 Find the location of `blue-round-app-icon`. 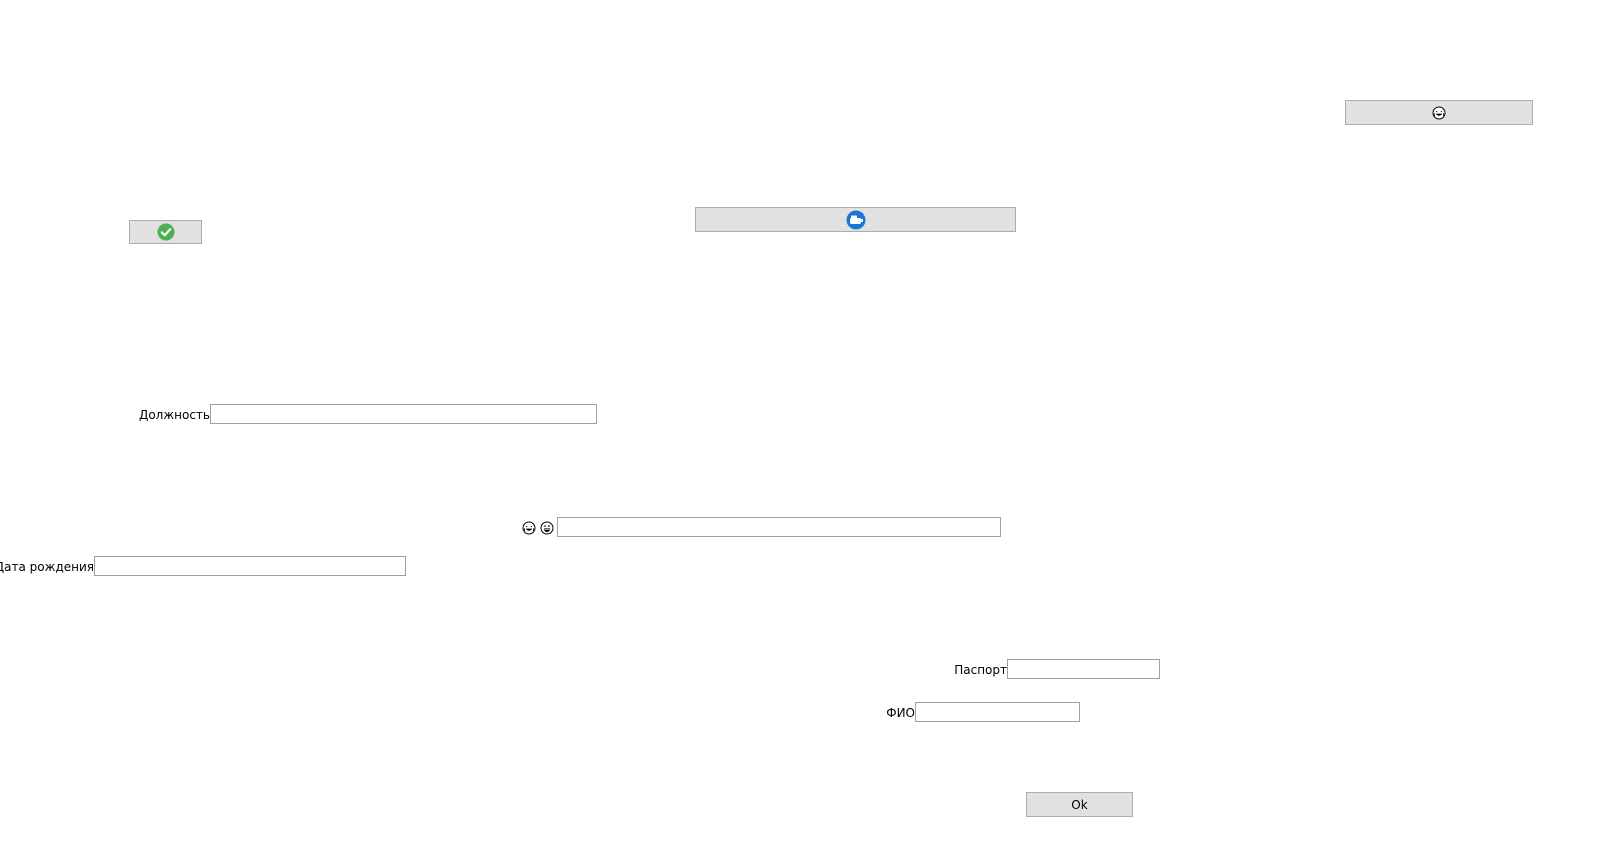

blue-round-app-icon is located at coordinates (856, 220).